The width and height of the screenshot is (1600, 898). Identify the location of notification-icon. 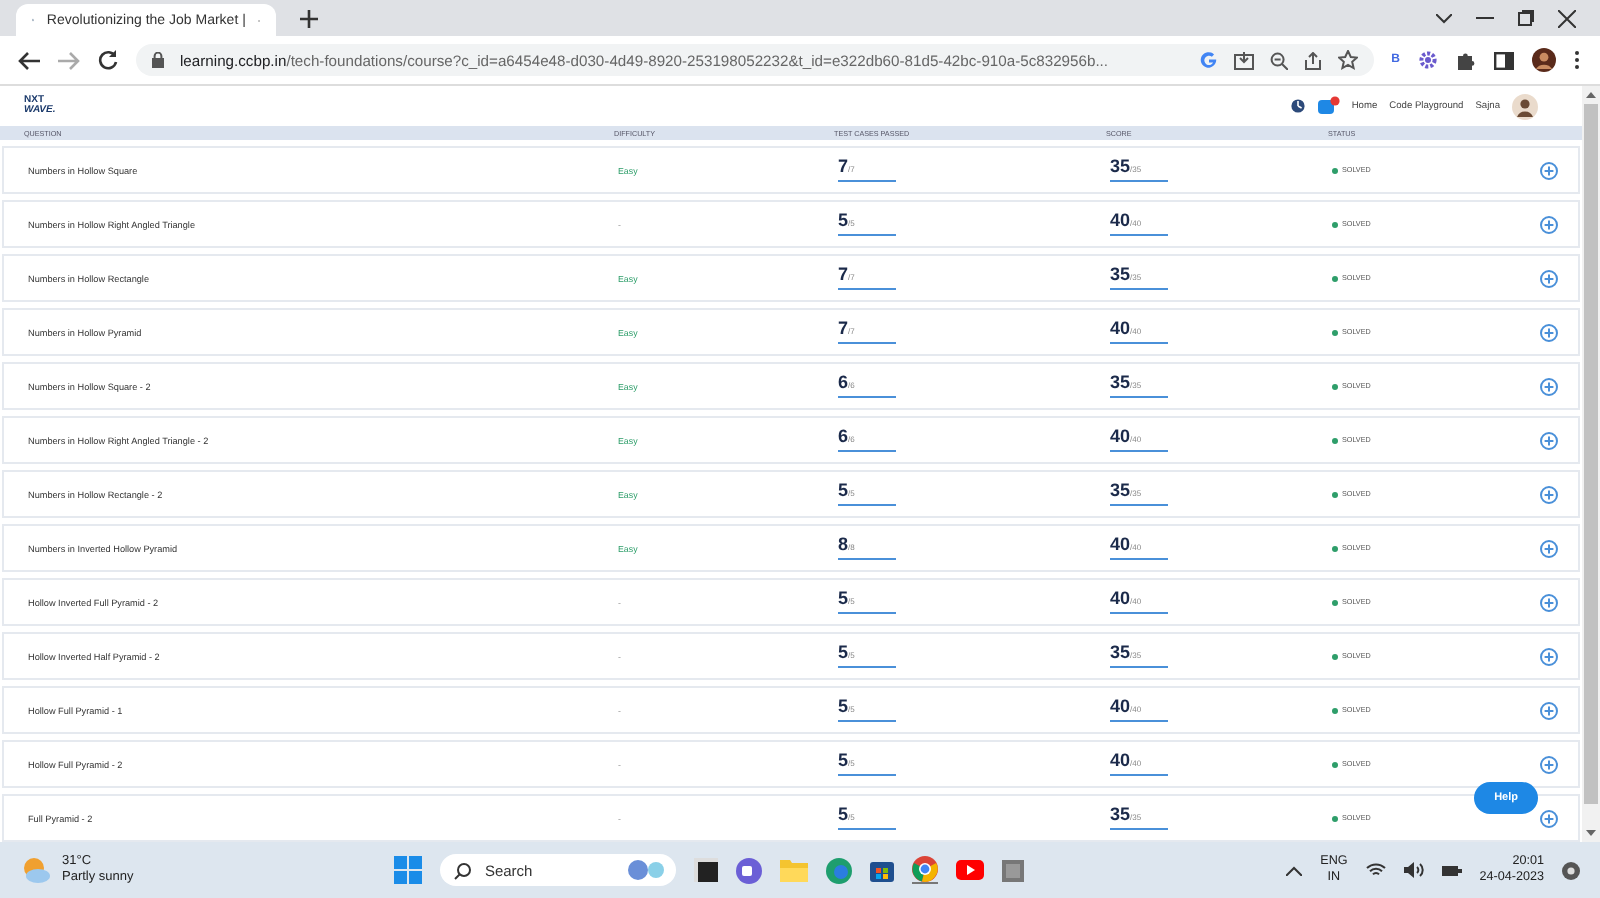
(1571, 870).